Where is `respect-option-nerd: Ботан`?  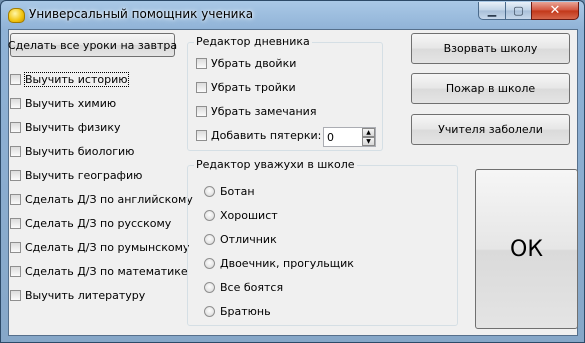 respect-option-nerd: Ботан is located at coordinates (229, 191).